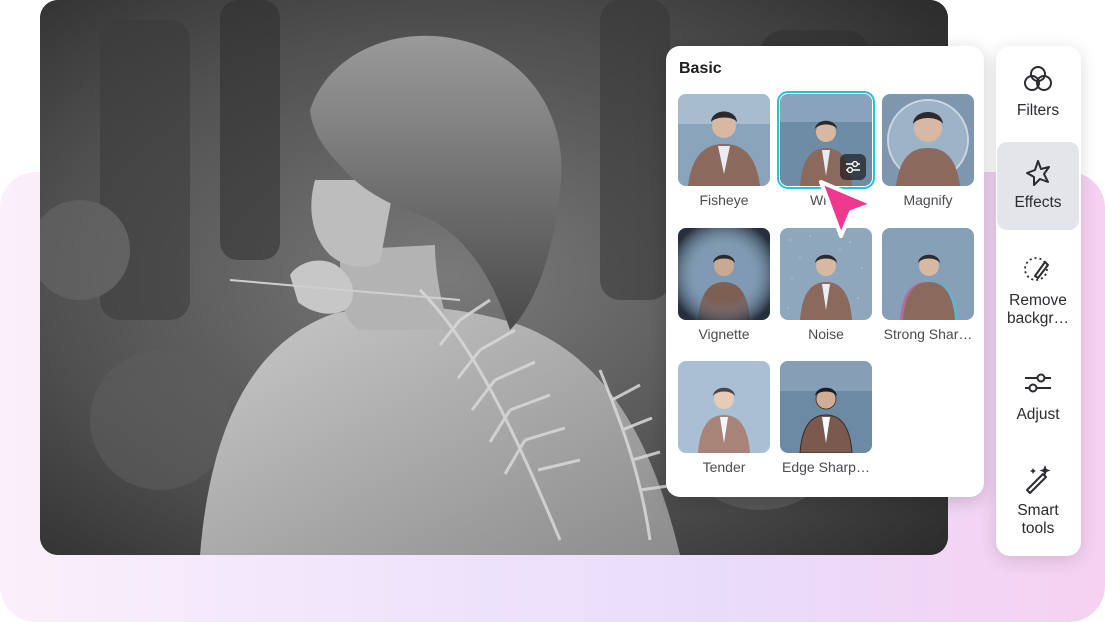 The image size is (1105, 622). I want to click on tool-smart-tools: Smart tools, so click(1038, 503).